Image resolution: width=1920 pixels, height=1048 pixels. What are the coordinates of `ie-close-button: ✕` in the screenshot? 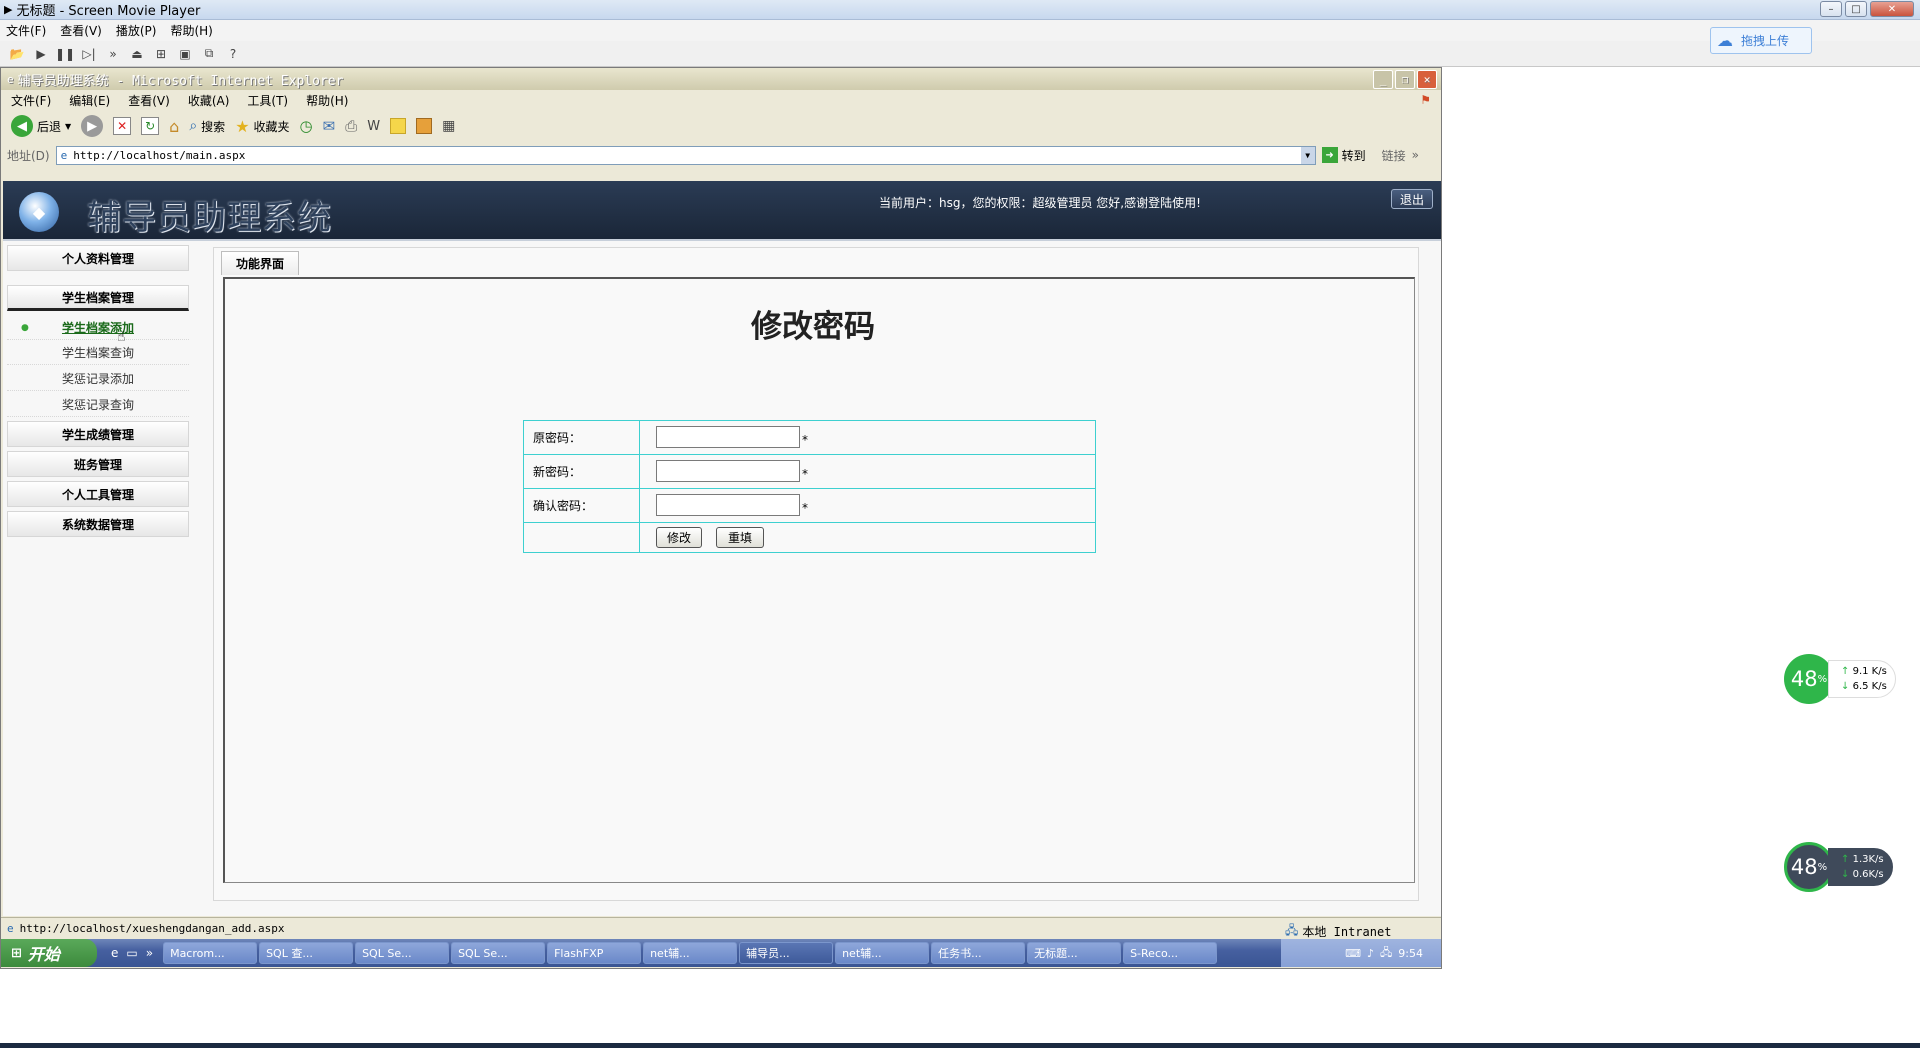 It's located at (1427, 79).